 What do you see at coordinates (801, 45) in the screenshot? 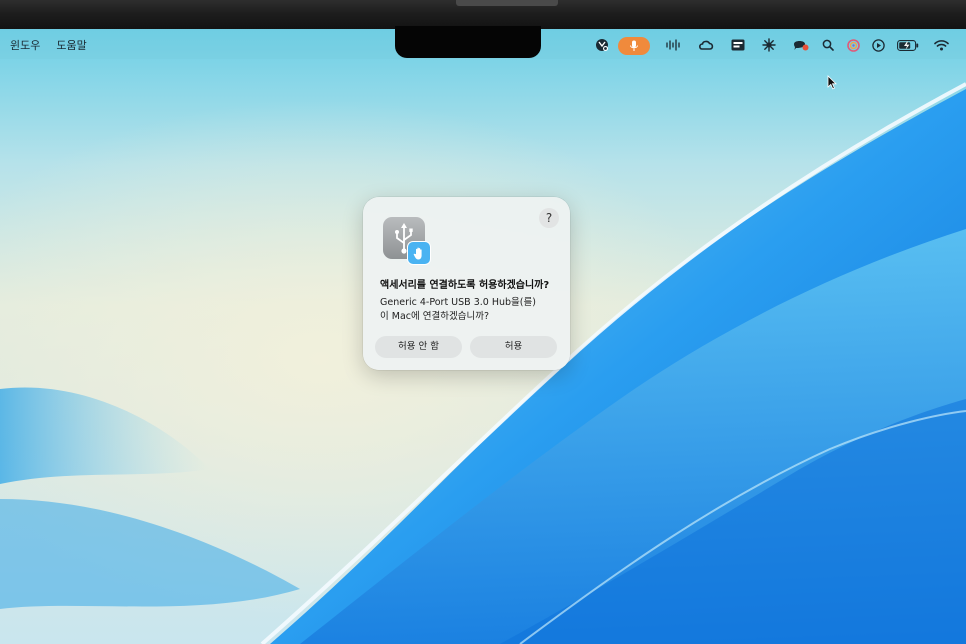
I see `chat-icon` at bounding box center [801, 45].